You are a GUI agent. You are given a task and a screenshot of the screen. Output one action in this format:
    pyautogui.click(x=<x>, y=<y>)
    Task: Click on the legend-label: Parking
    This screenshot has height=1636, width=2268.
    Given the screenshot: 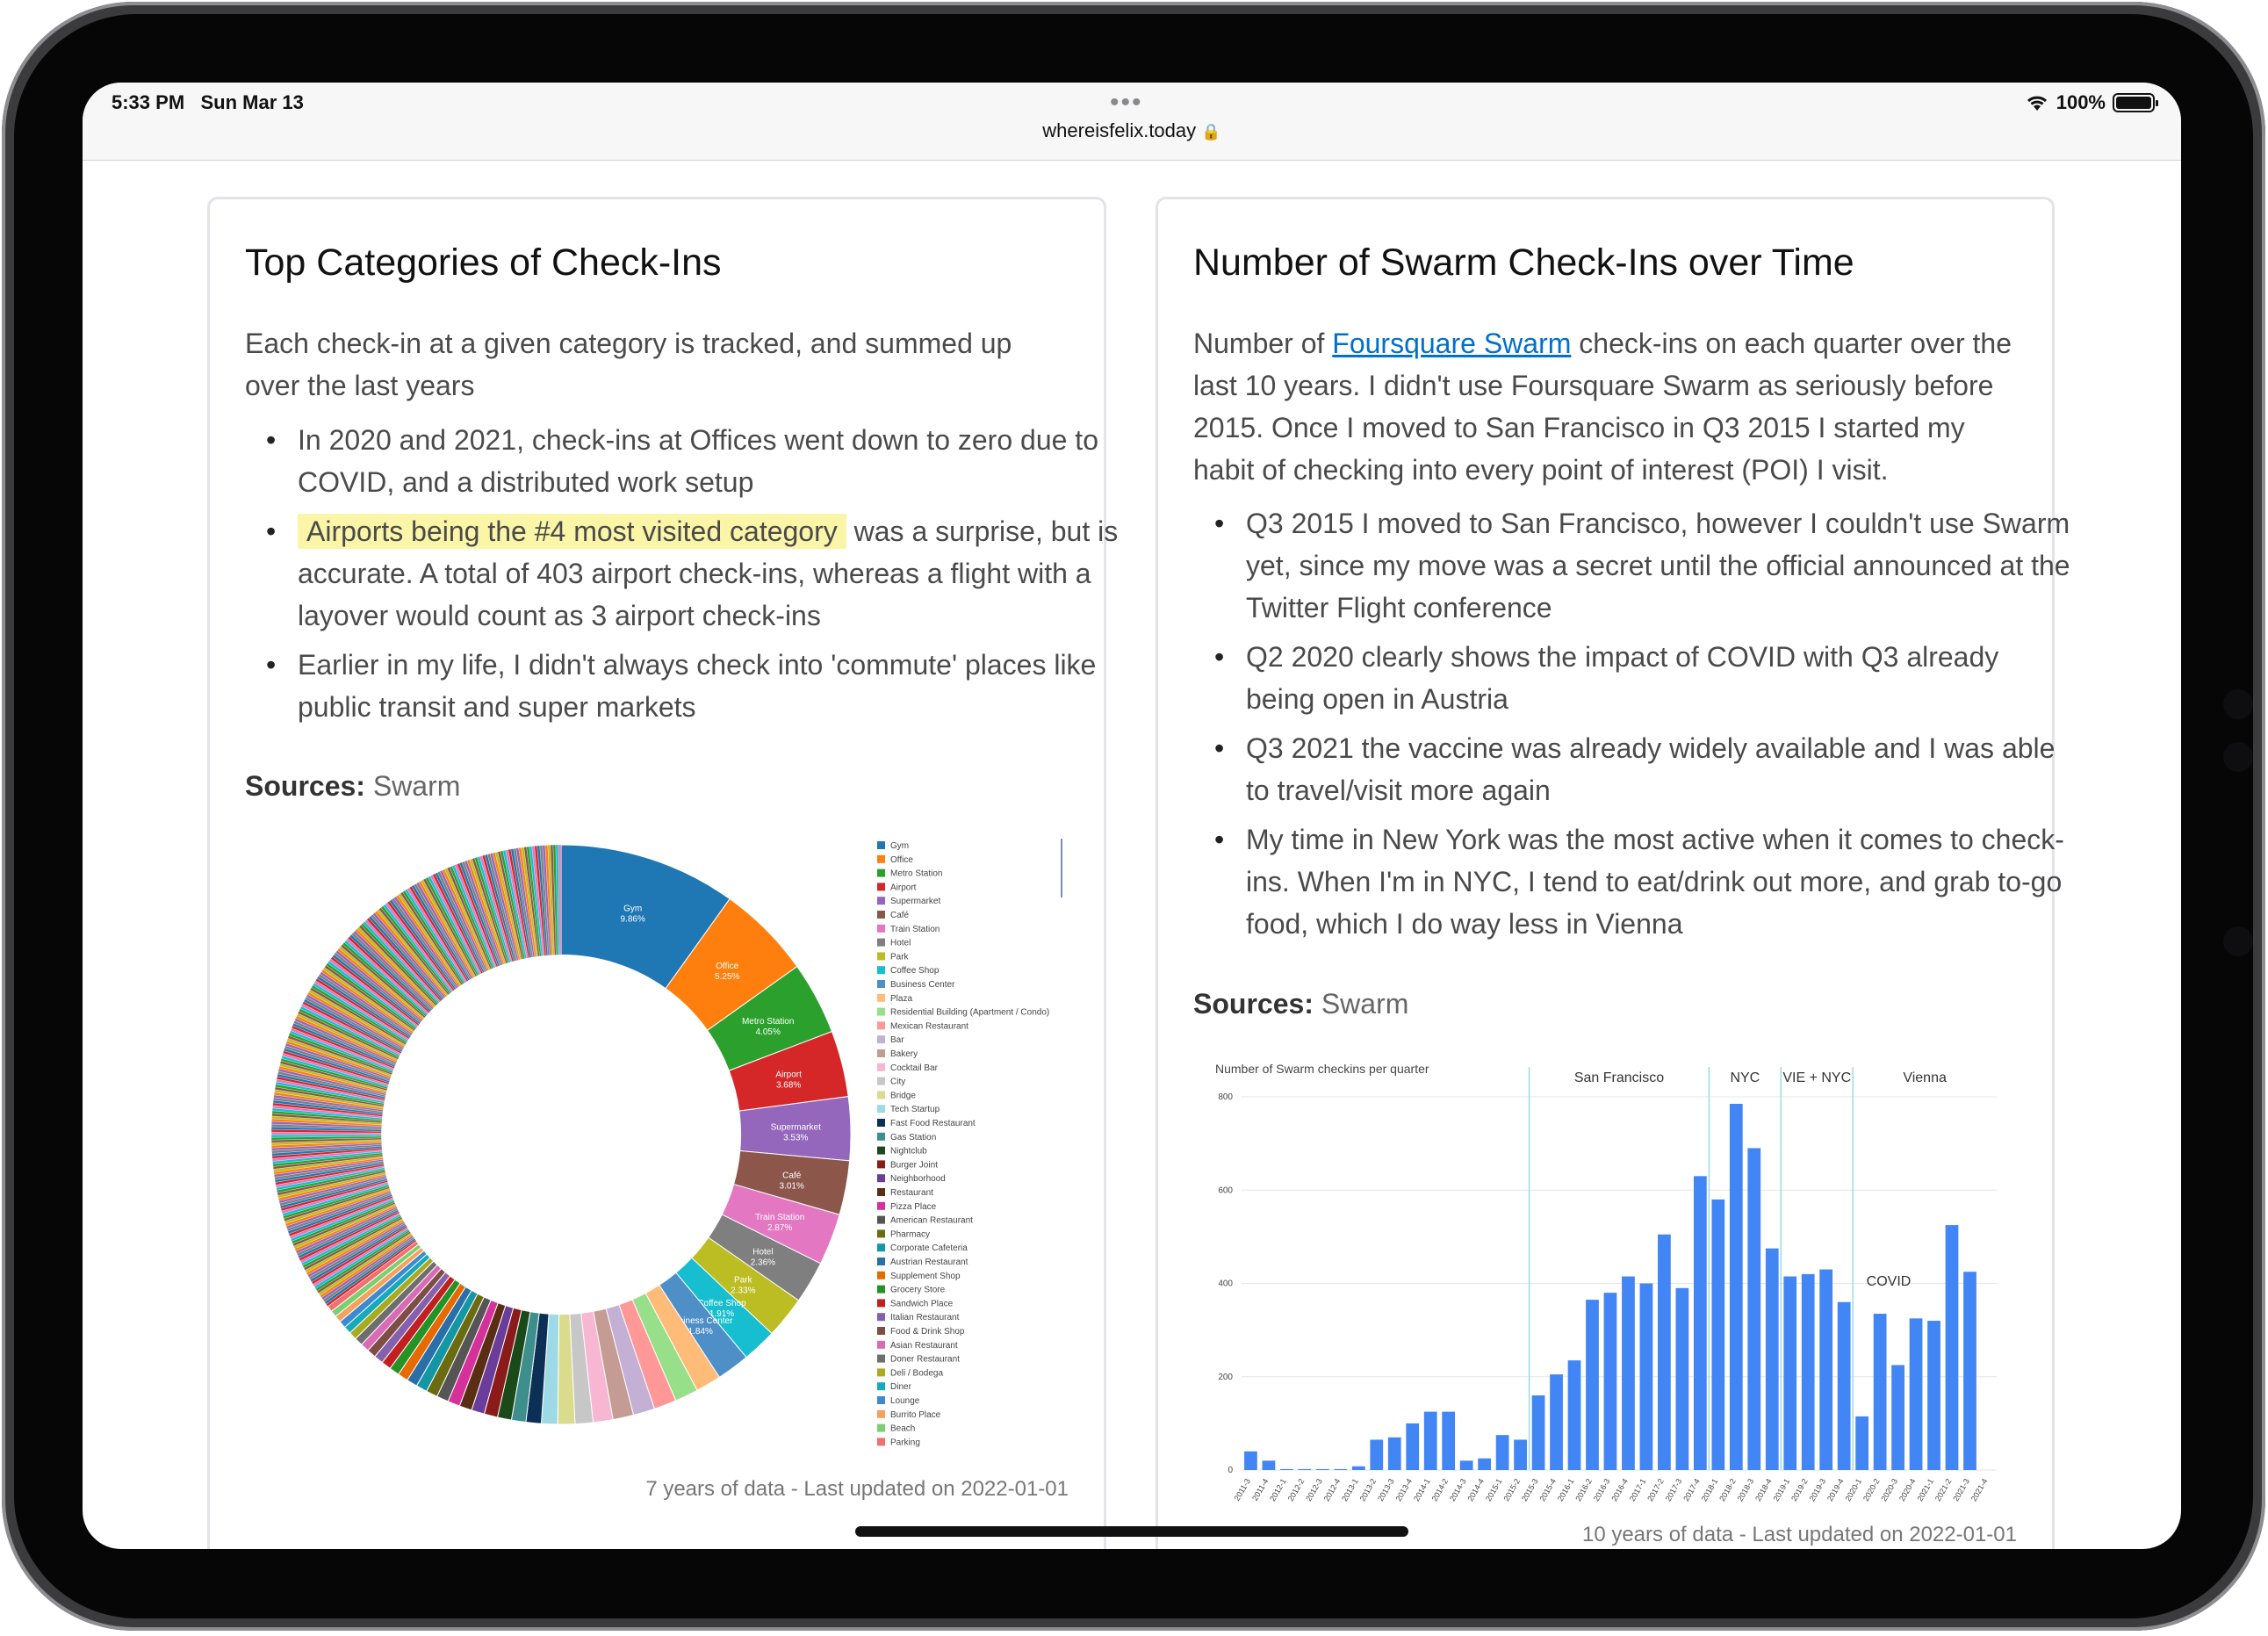 What is the action you would take?
    pyautogui.click(x=905, y=1442)
    